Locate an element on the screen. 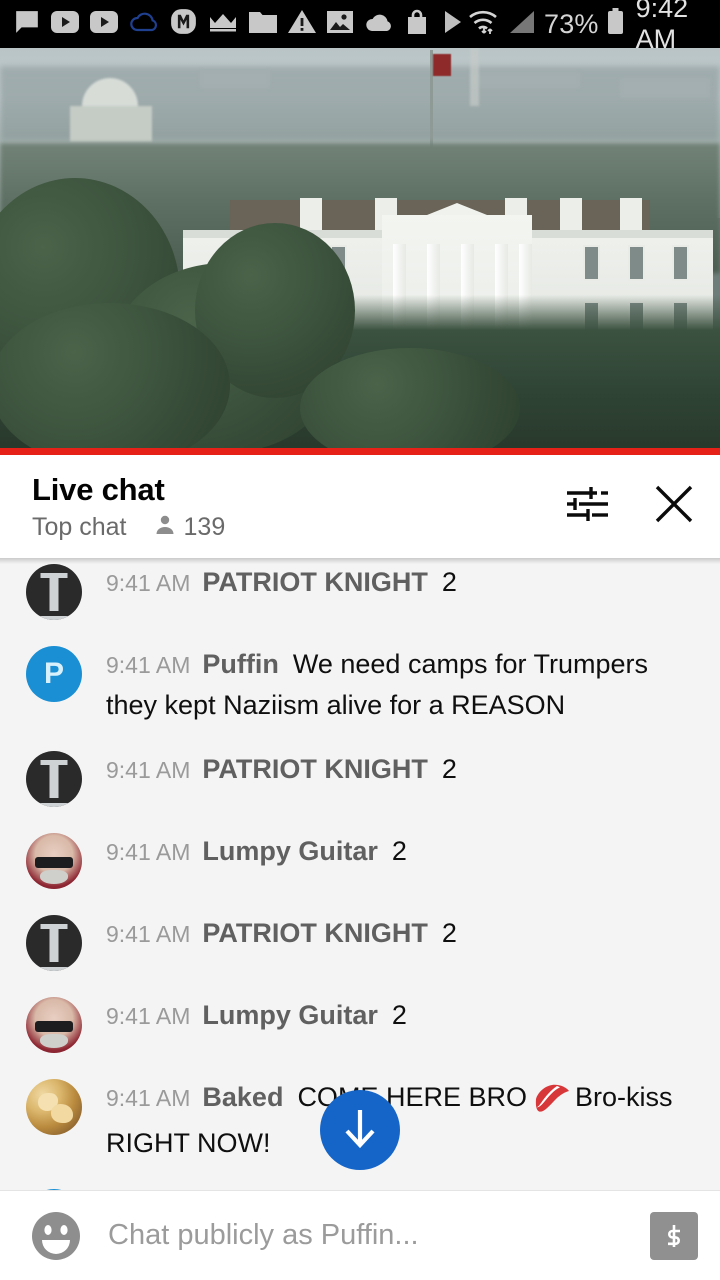 Image resolution: width=720 pixels, height=1280 pixels. monogram-m-icon is located at coordinates (183, 24).